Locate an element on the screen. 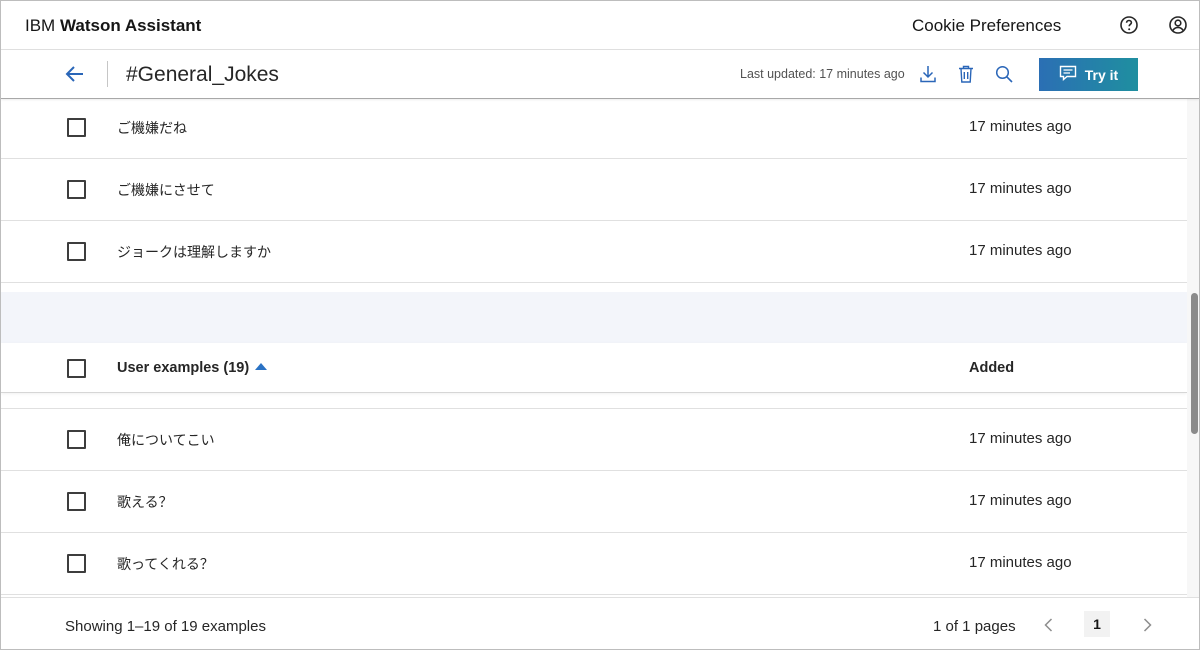 The image size is (1200, 650). section-spacer is located at coordinates (594, 317).